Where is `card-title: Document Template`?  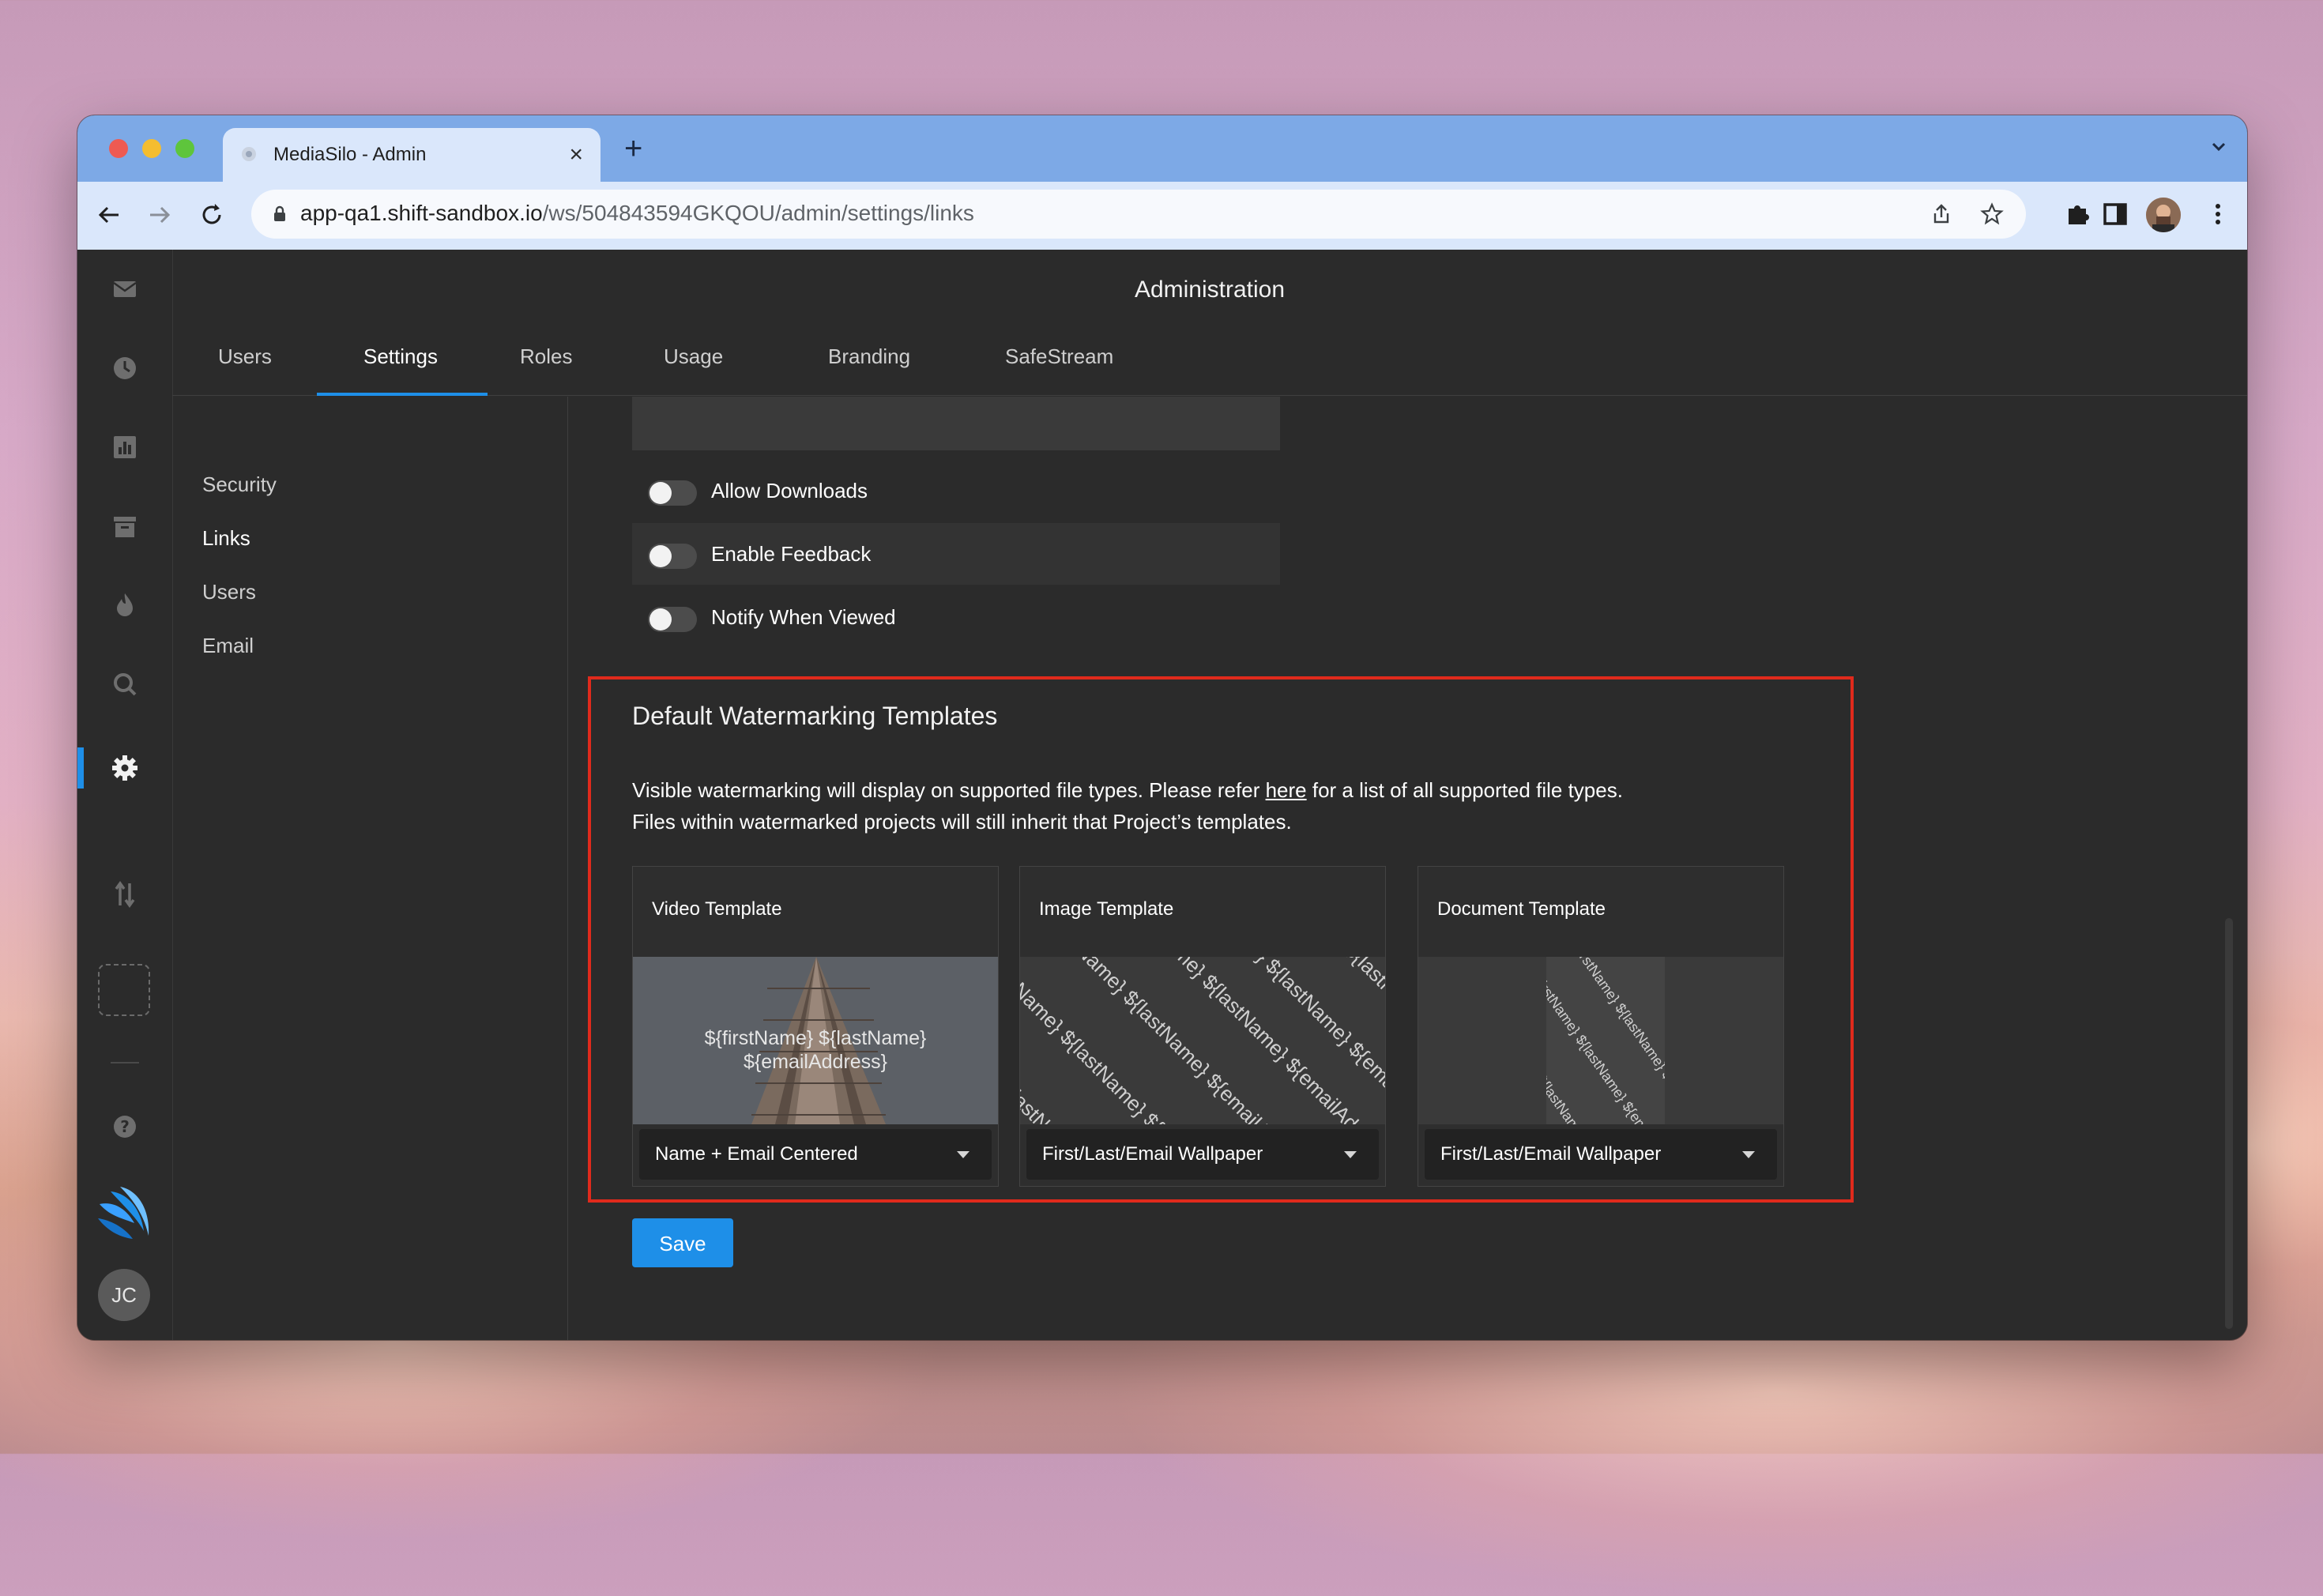 card-title: Document Template is located at coordinates (1521, 909).